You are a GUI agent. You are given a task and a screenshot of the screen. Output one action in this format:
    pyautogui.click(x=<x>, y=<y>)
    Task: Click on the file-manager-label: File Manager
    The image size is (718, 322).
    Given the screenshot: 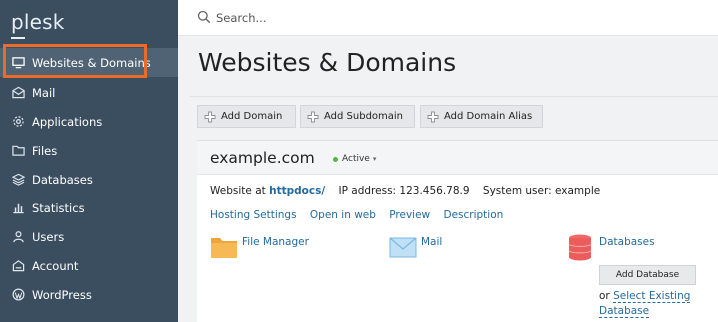 What is the action you would take?
    pyautogui.click(x=275, y=242)
    